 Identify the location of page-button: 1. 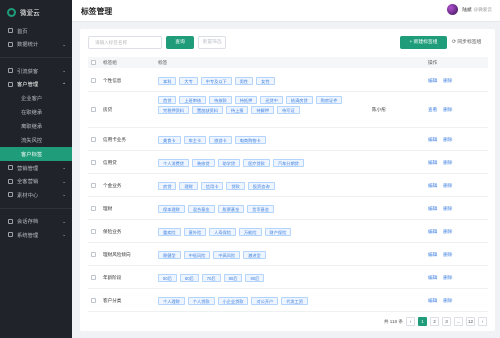
(422, 321).